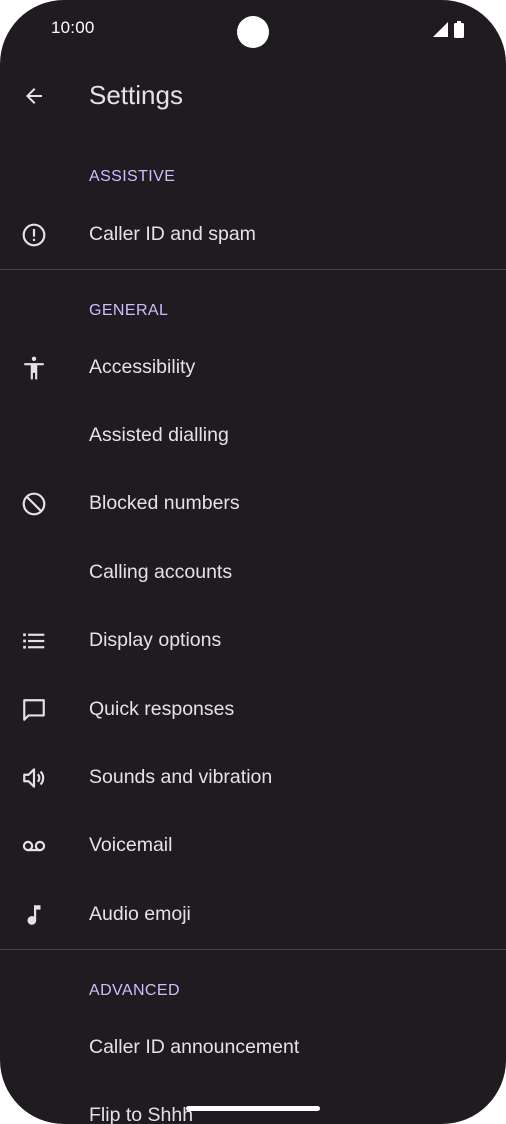 The height and width of the screenshot is (1124, 506). I want to click on arrow-back-icon, so click(34, 96).